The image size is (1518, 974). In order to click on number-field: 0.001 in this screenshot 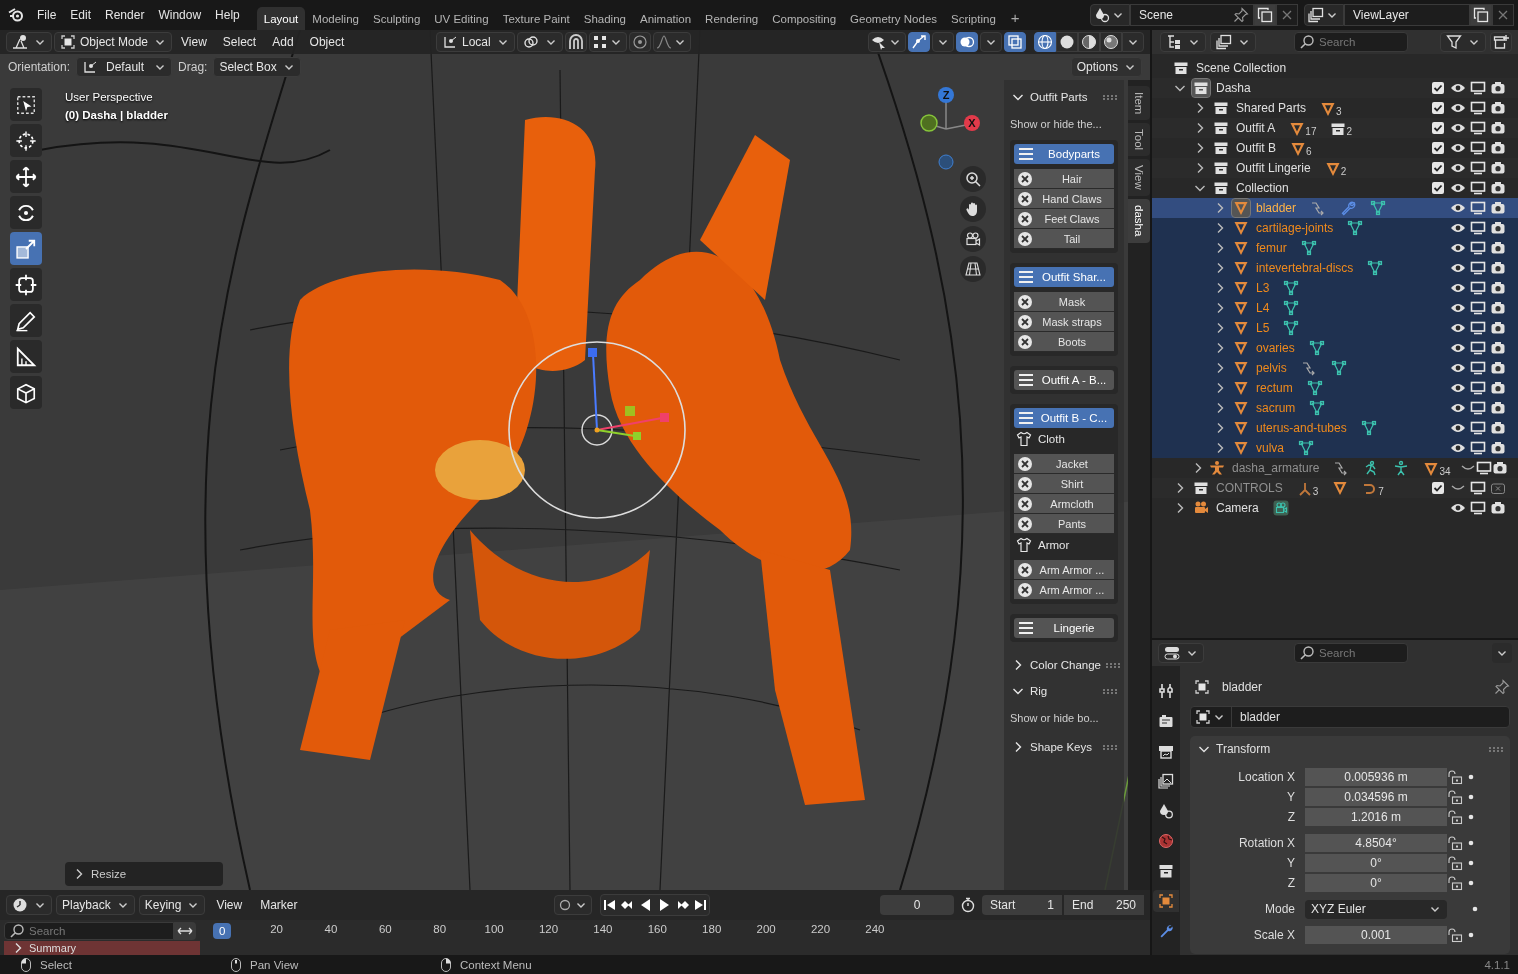, I will do `click(1376, 935)`.